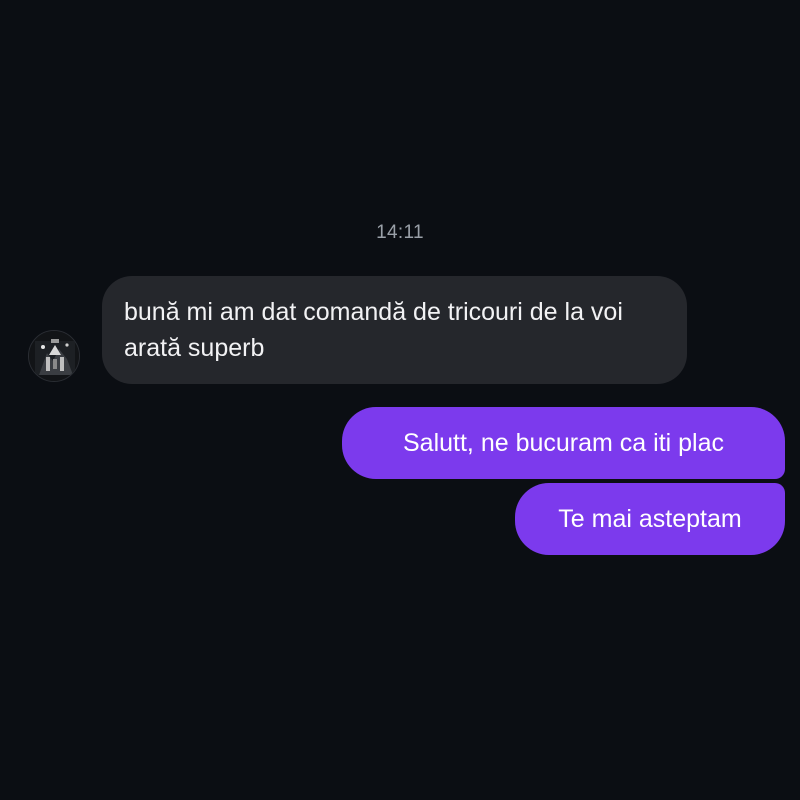 The width and height of the screenshot is (800, 800). I want to click on outgoing-message-bubble: Salutt, ne bucuram ca iti plac, so click(563, 443).